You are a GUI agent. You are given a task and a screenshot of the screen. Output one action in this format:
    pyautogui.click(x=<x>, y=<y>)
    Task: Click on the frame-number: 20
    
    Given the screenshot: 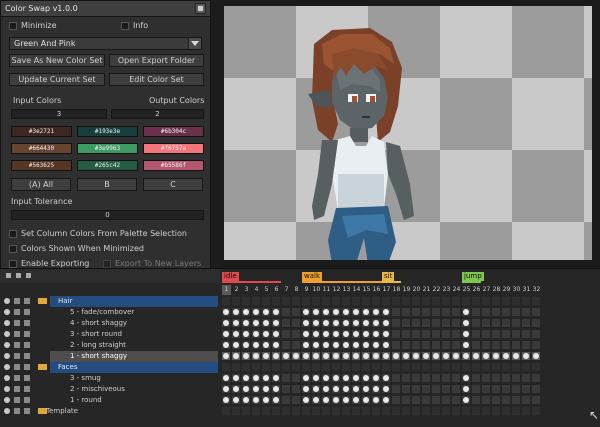 What is the action you would take?
    pyautogui.click(x=416, y=290)
    